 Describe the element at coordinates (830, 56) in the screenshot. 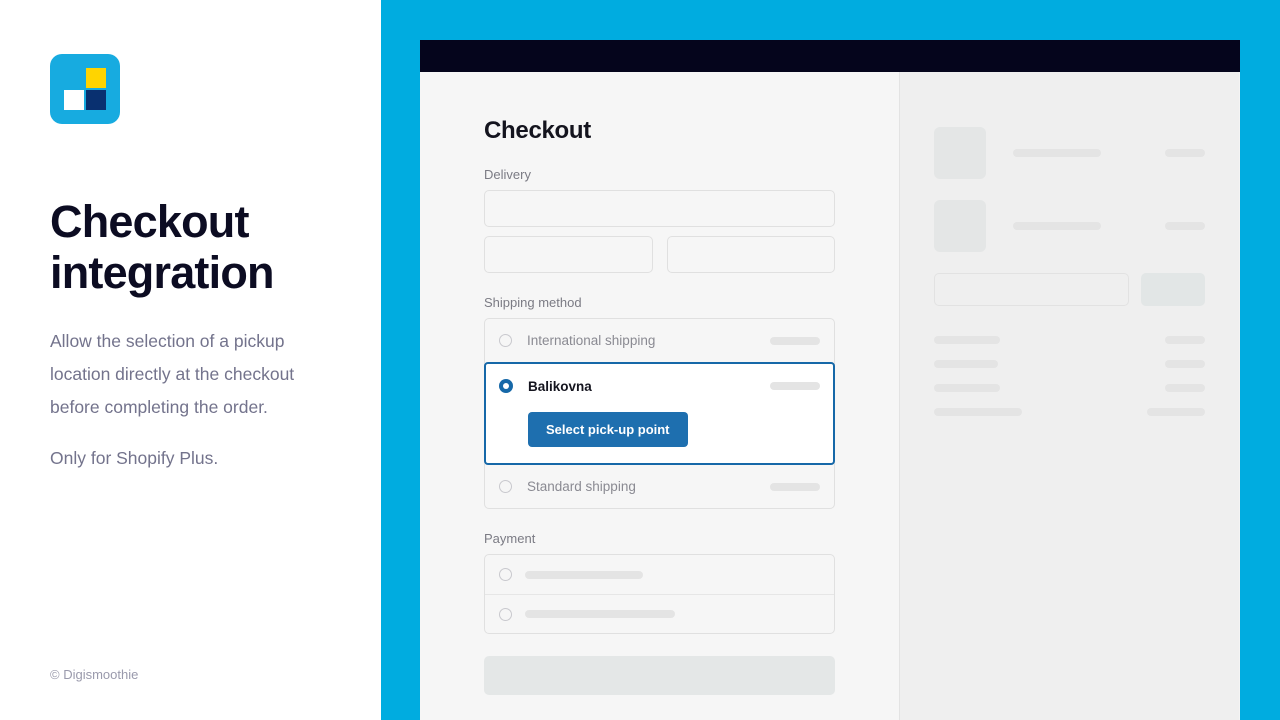

I see `mockup-browser-topbar` at that location.